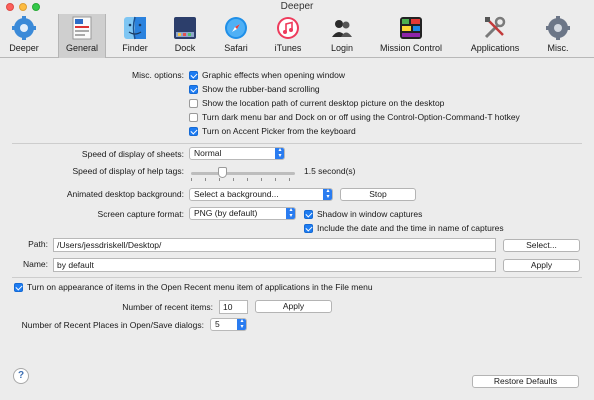 This screenshot has width=594, height=400. I want to click on location-path-checkbox, so click(193, 103).